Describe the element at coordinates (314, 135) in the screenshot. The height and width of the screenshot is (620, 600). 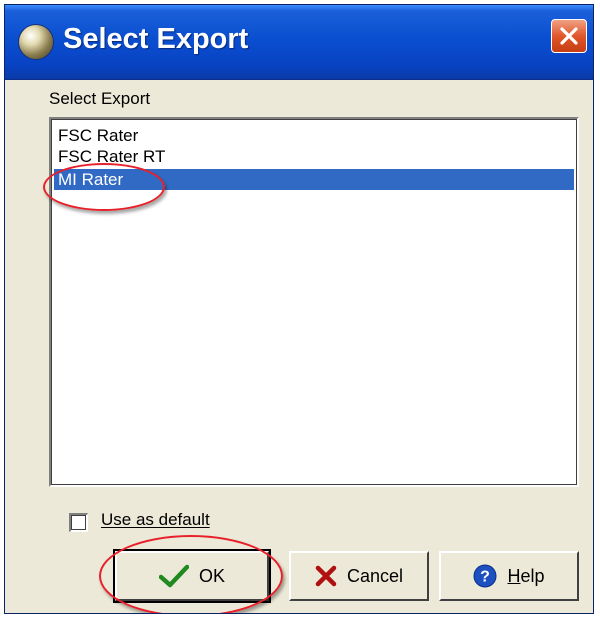
I see `list-item-fsc-rater: FSC Rater` at that location.